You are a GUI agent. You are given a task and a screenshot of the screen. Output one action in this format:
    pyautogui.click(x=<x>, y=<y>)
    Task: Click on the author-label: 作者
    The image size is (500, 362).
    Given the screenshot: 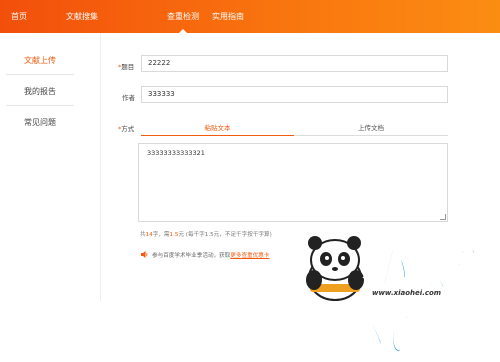 What is the action you would take?
    pyautogui.click(x=128, y=98)
    